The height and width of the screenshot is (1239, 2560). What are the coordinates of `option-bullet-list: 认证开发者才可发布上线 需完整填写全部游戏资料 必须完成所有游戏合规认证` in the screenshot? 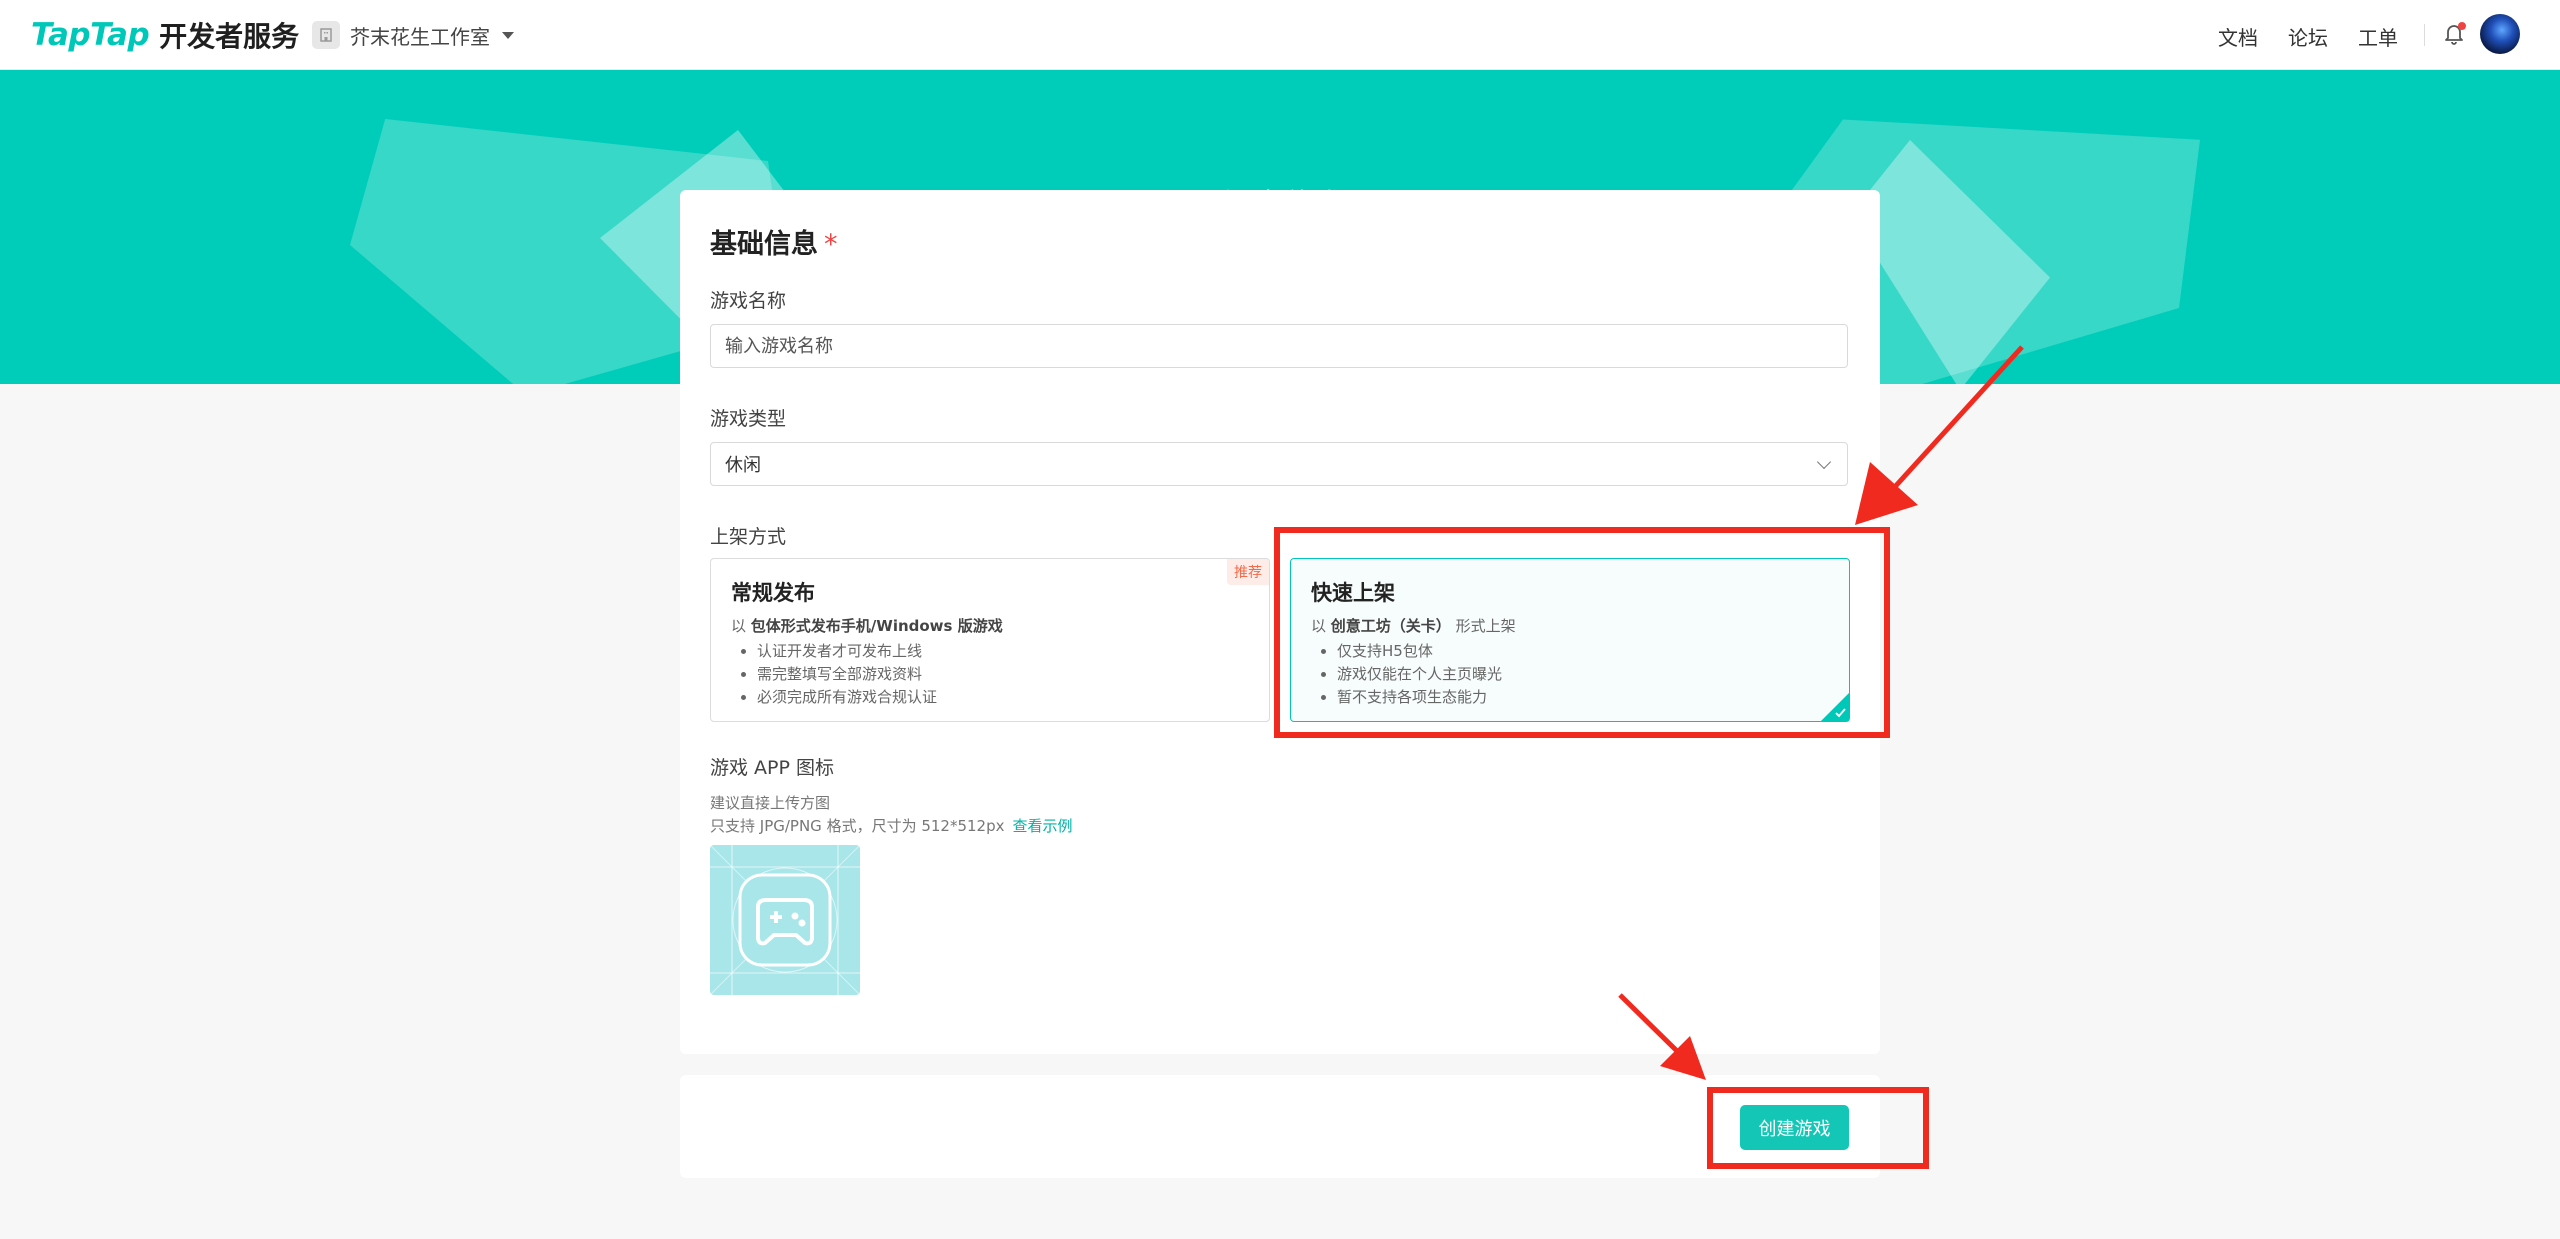 It's located at (837, 674).